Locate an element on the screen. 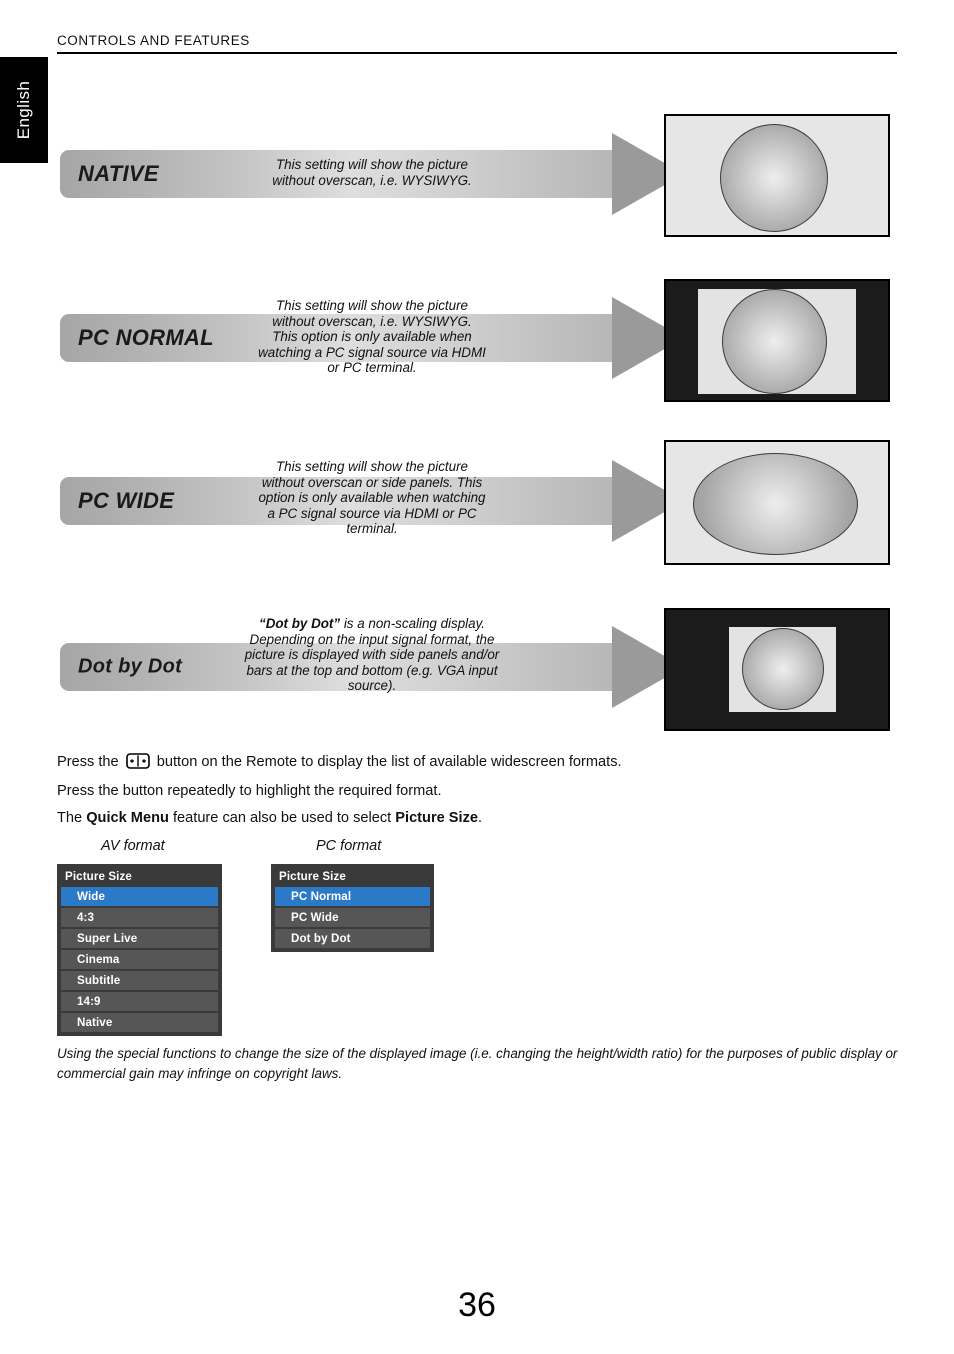 This screenshot has width=954, height=1354. menu-item-pc-normal: PC Normal is located at coordinates (352, 896).